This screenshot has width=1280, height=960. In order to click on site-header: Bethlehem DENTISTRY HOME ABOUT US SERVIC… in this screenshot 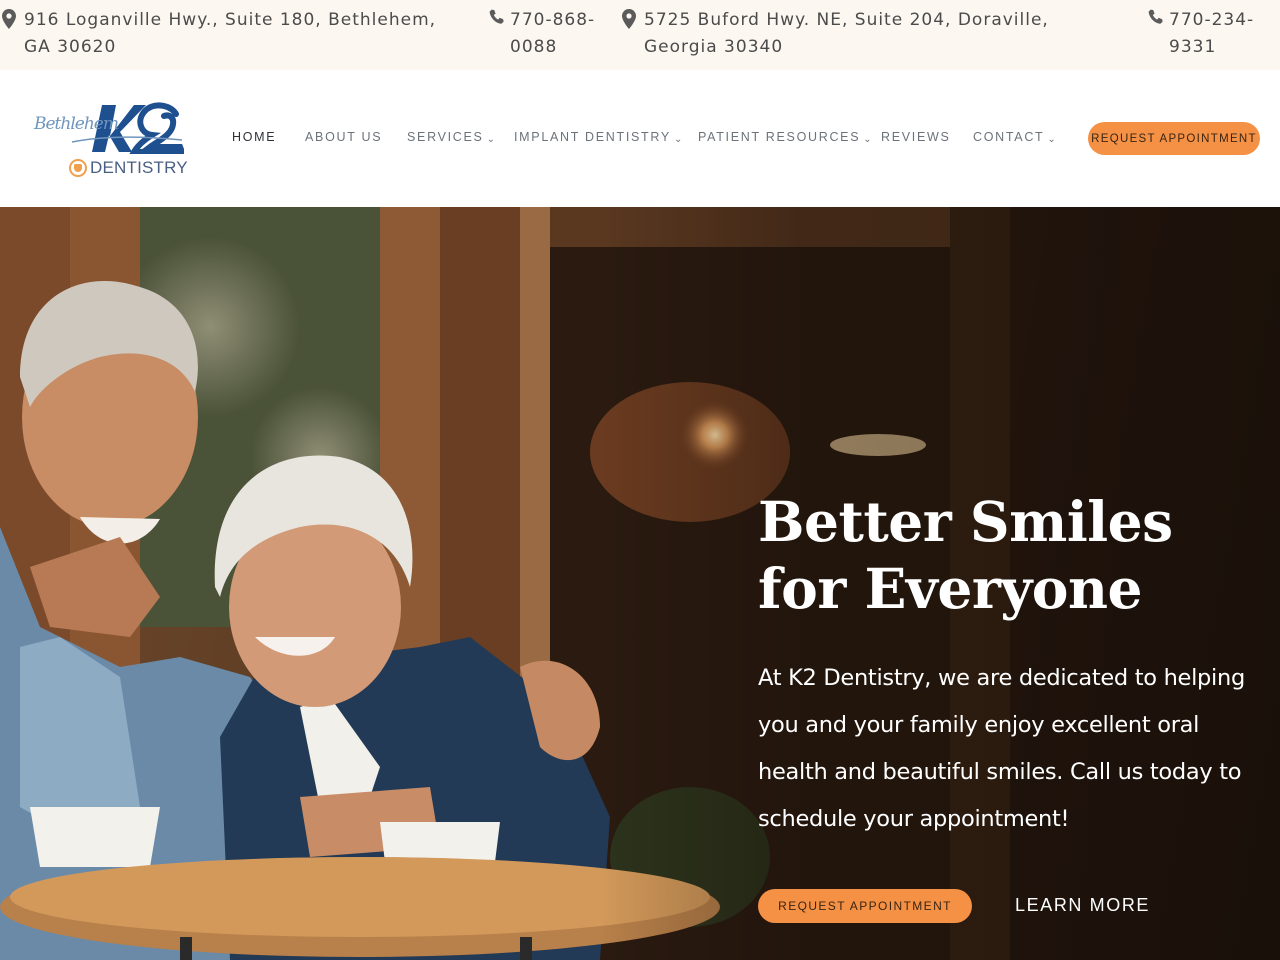, I will do `click(640, 138)`.